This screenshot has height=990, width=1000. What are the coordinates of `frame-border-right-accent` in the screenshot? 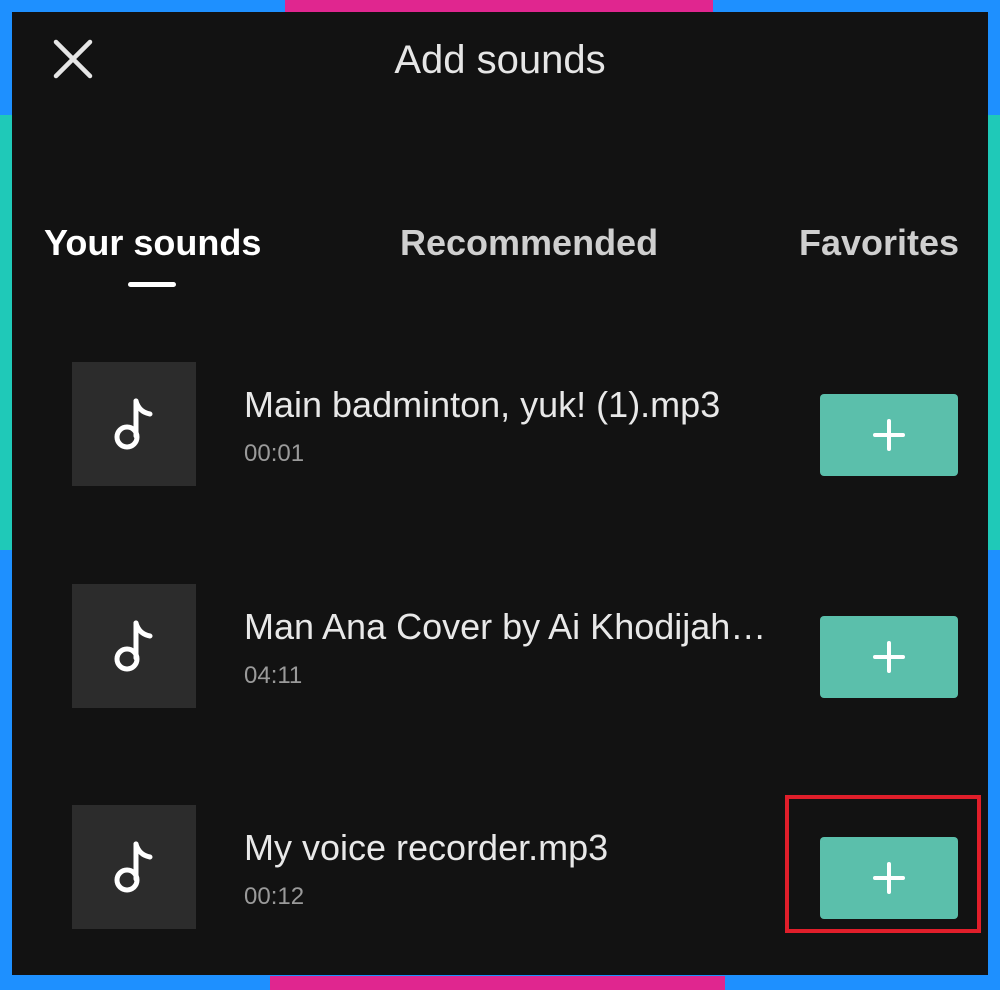 It's located at (994, 332).